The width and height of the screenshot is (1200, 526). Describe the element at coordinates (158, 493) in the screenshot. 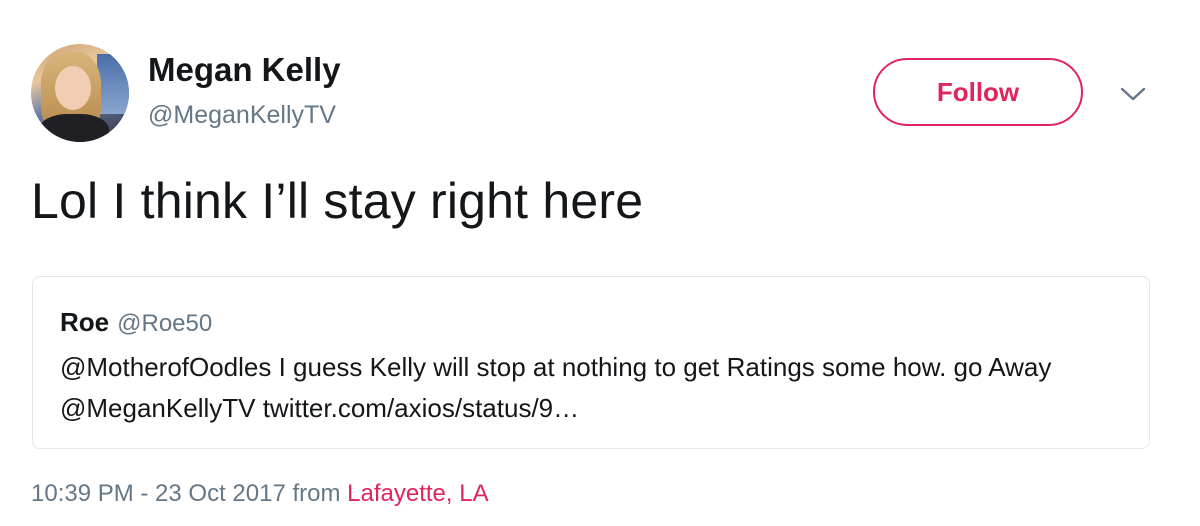

I see `tweet-timestamp: 10:39 PM - 23 Oct 2017` at that location.